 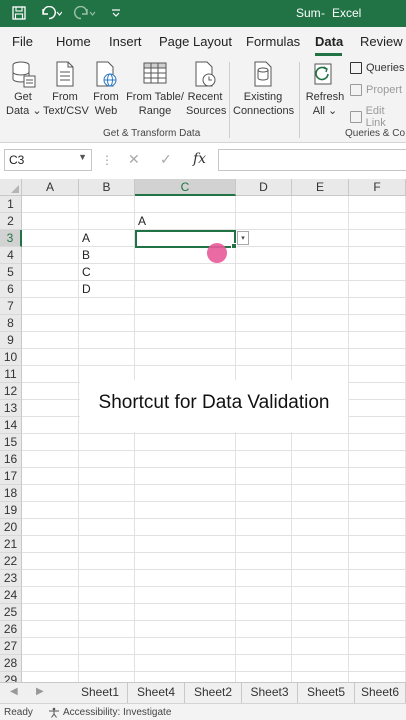 What do you see at coordinates (377, 408) in the screenshot?
I see `cell-f13` at bounding box center [377, 408].